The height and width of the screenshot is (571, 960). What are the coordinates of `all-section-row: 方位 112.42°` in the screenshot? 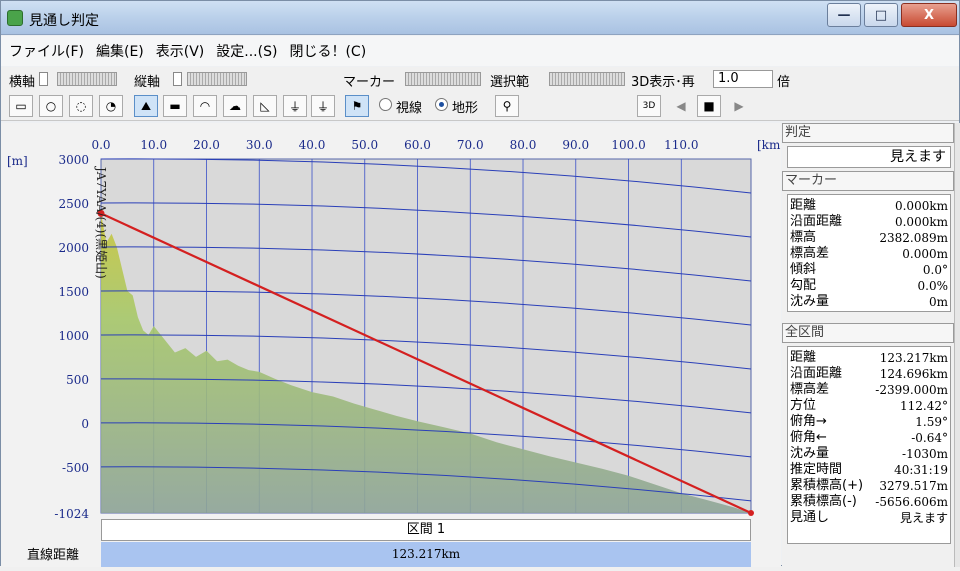 It's located at (869, 406).